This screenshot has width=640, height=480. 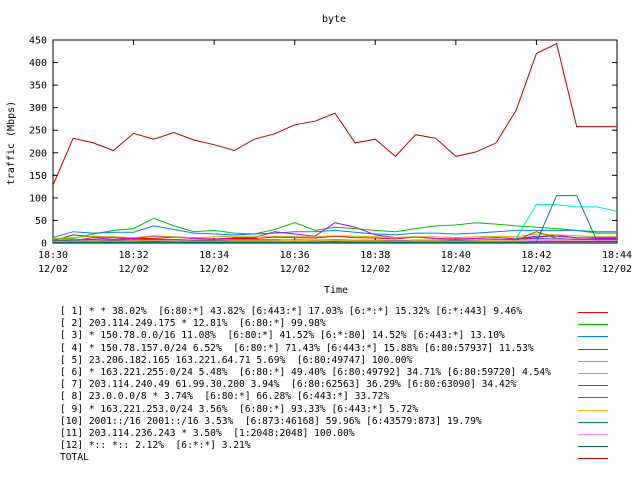 I want to click on y-axis-label: traffic (Mbps), so click(x=11, y=143).